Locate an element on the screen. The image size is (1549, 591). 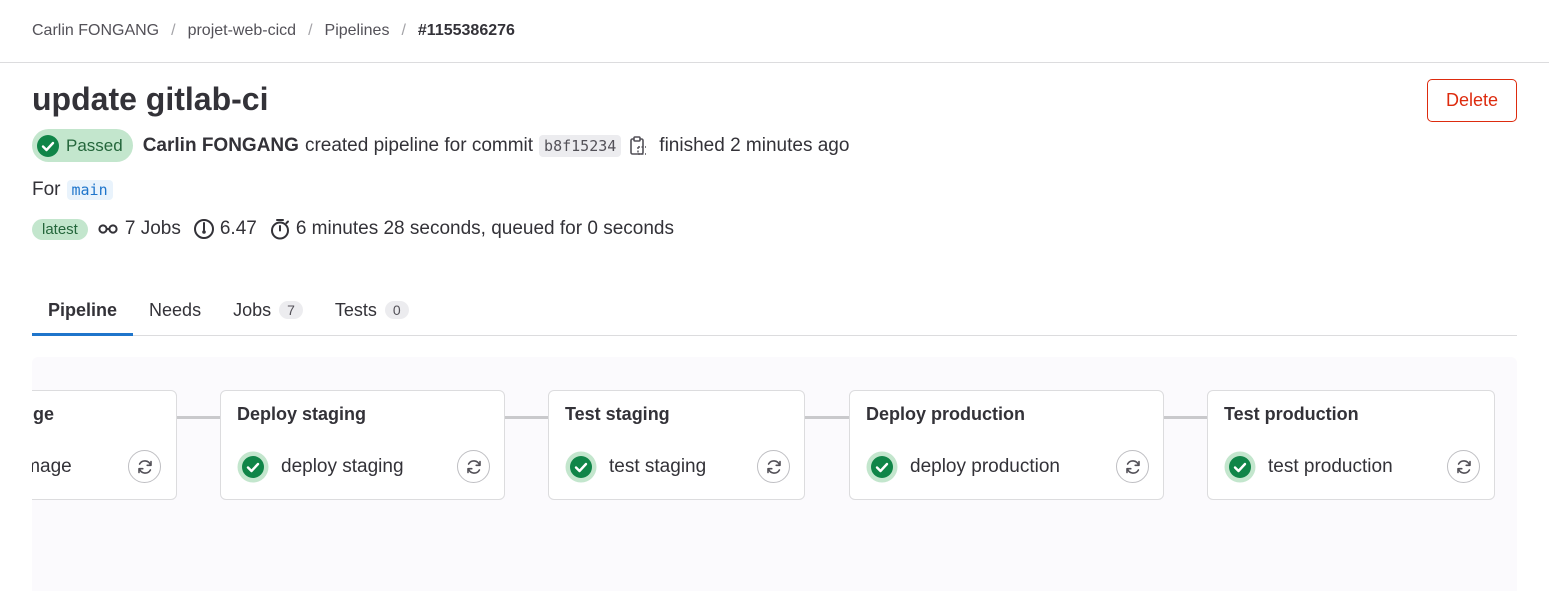
job-name: image is located at coordinates (52, 466).